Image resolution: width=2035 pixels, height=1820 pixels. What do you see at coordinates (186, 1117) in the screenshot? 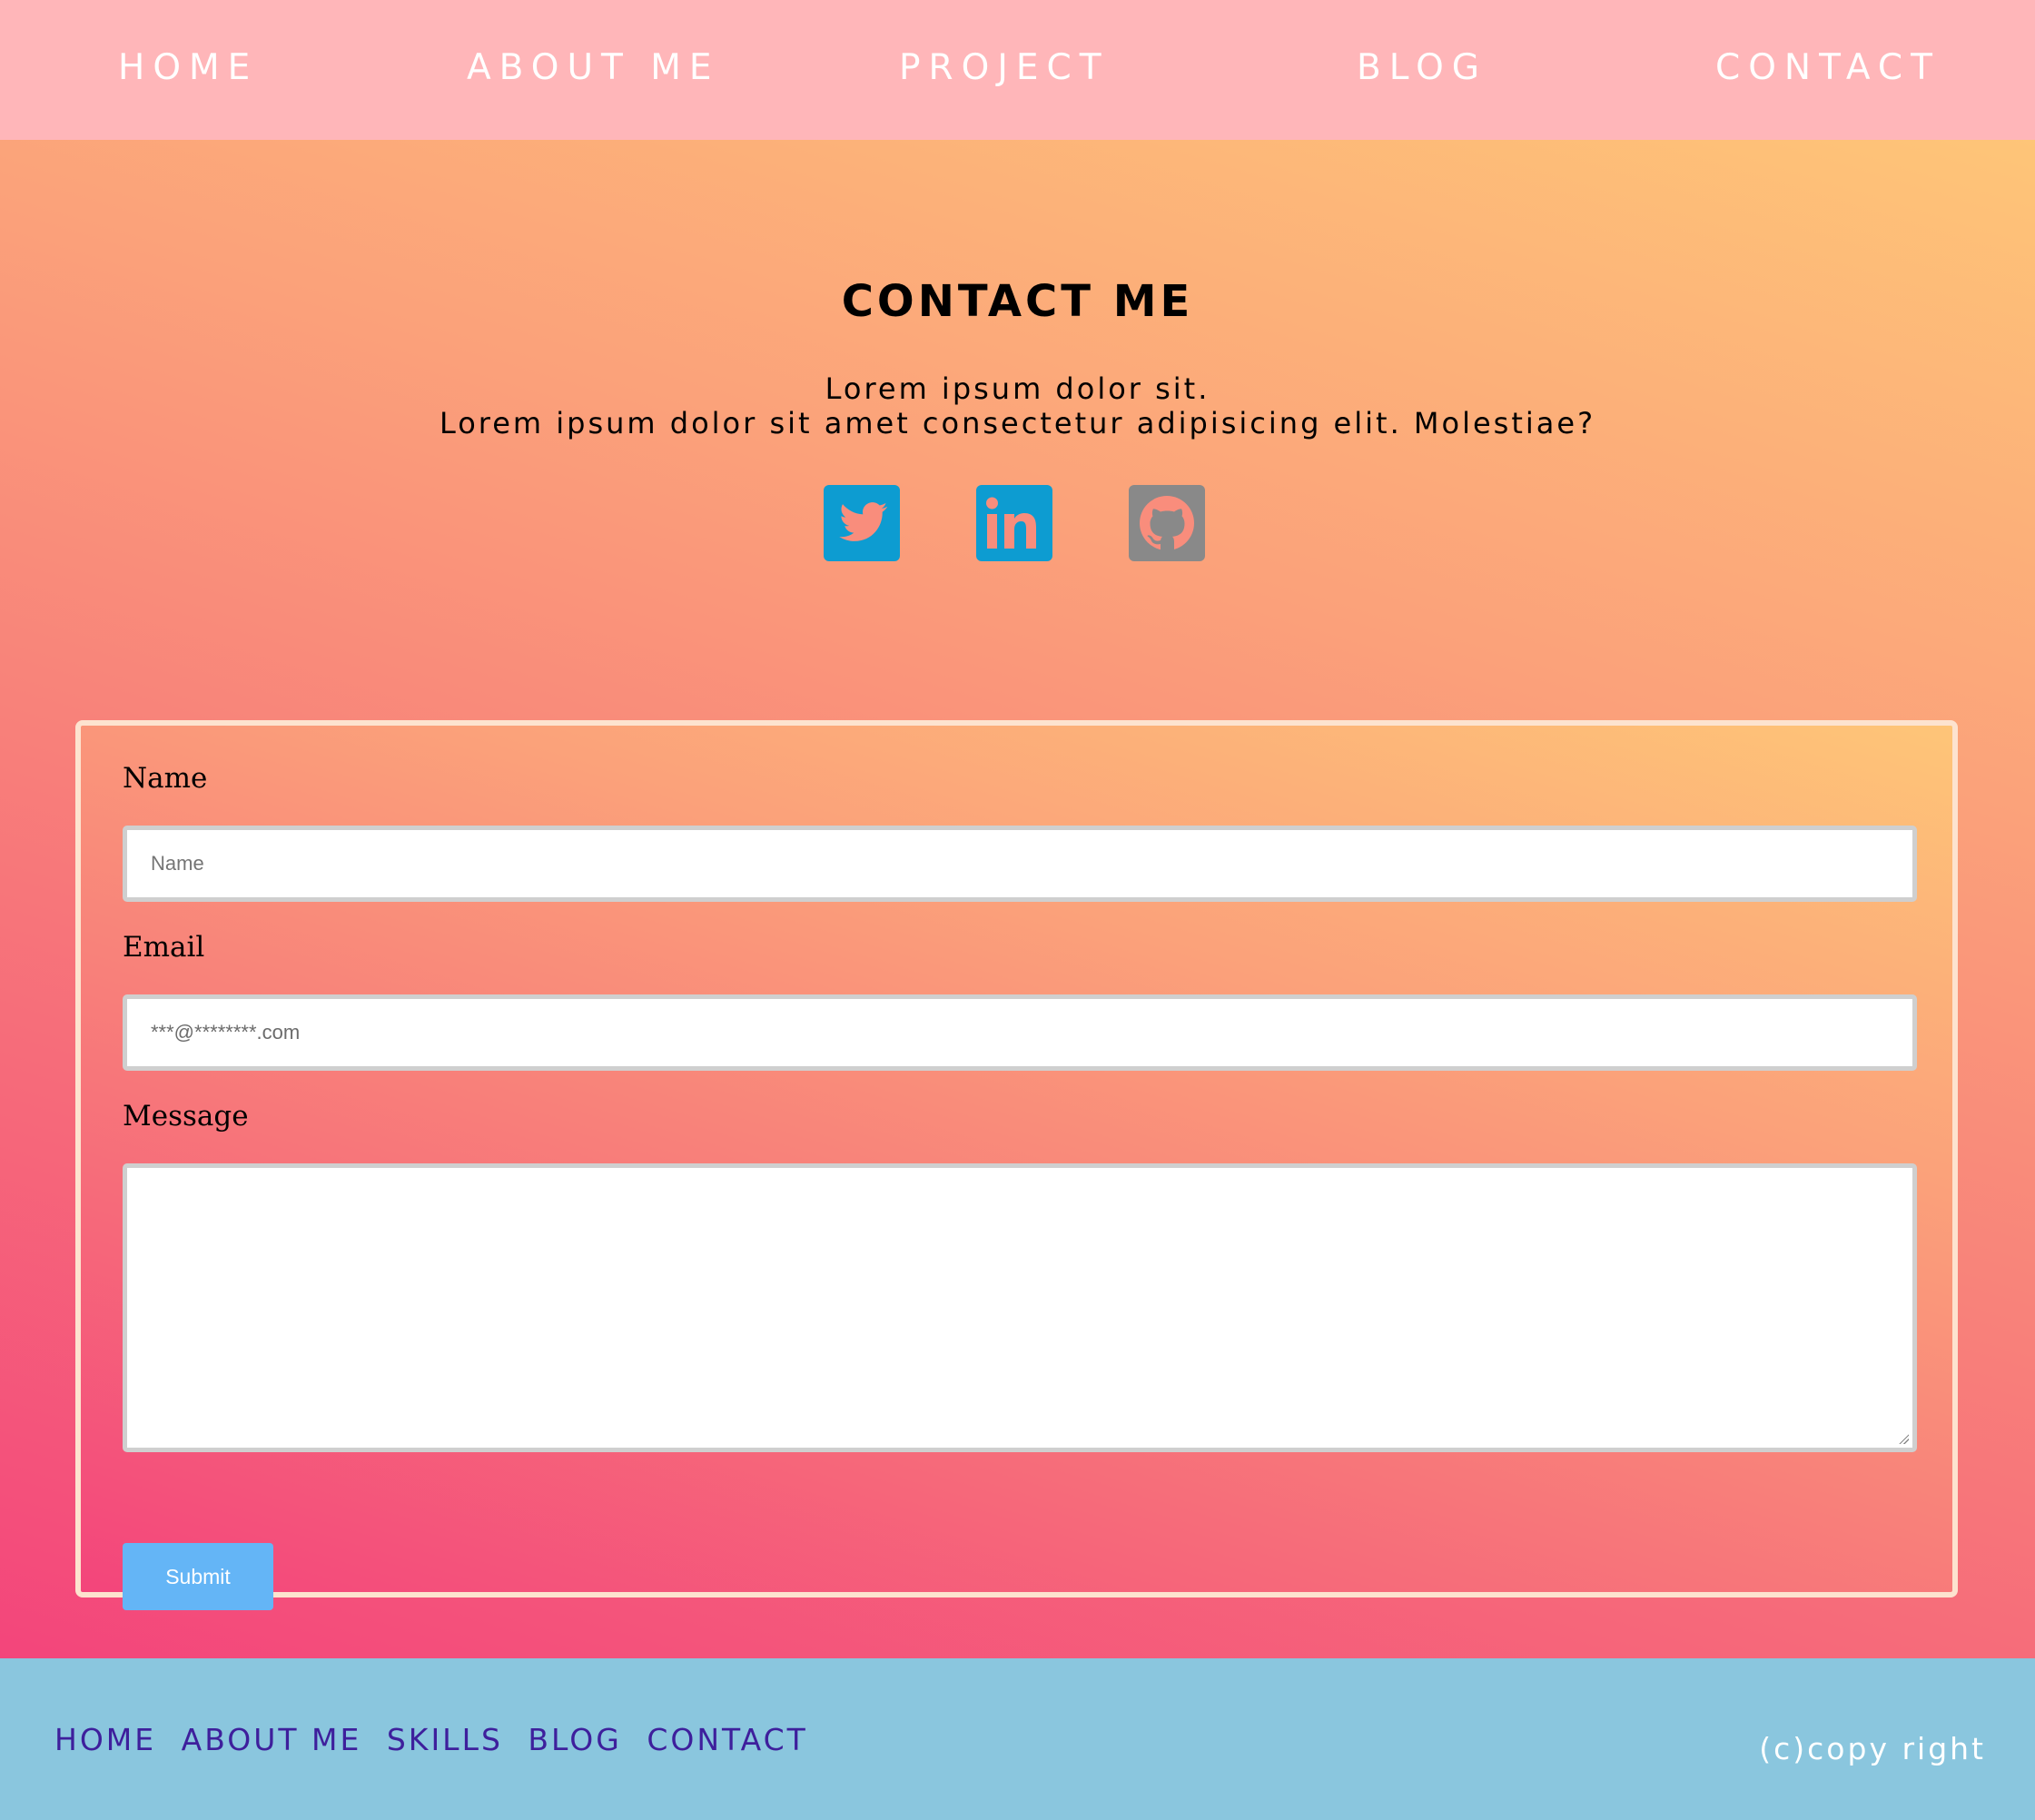
I see `message-label: Message` at bounding box center [186, 1117].